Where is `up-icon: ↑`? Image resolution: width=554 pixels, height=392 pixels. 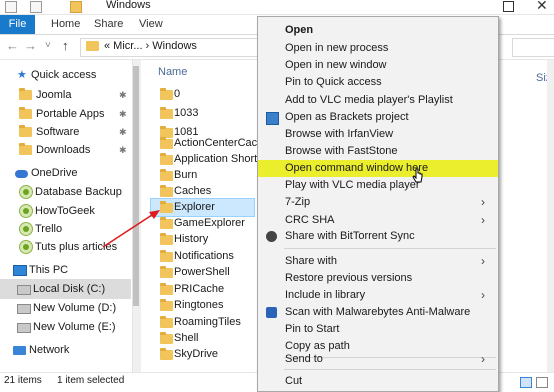
up-icon: ↑ is located at coordinates (65, 46).